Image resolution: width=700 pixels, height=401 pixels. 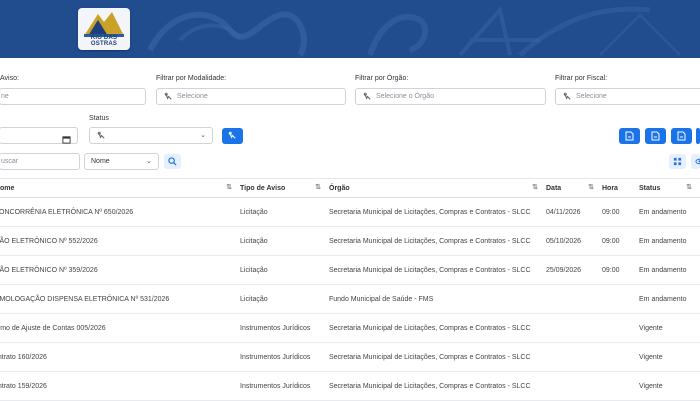 I want to click on grid-view-button, so click(x=677, y=161).